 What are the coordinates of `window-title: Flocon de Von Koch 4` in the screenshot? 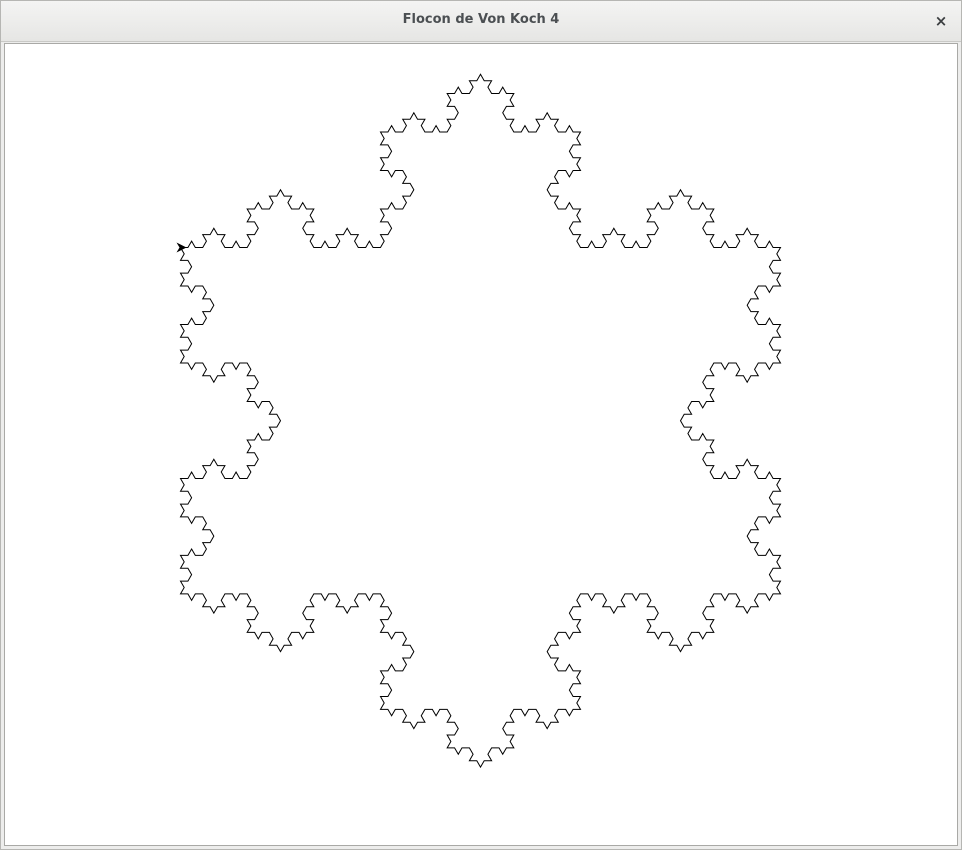 It's located at (481, 19).